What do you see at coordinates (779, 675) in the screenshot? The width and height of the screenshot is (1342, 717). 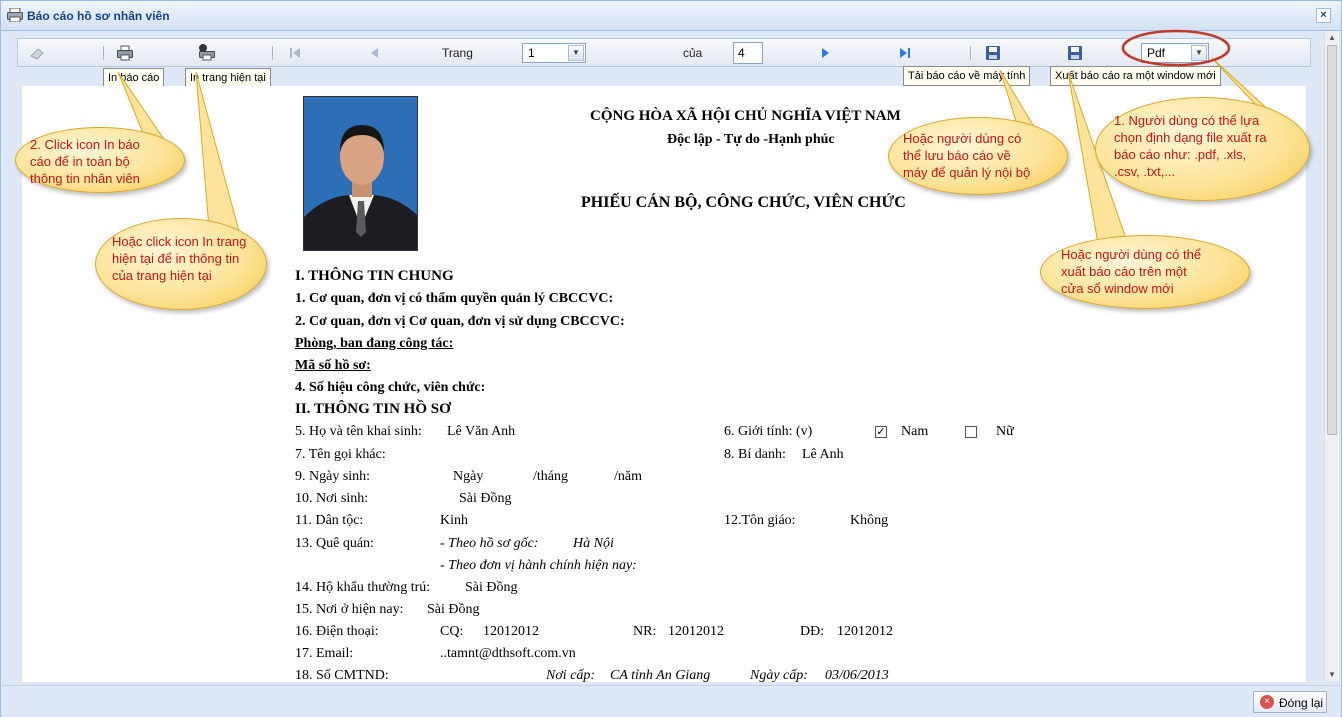 I see `id-issued-date-label: Ngày cấp:` at bounding box center [779, 675].